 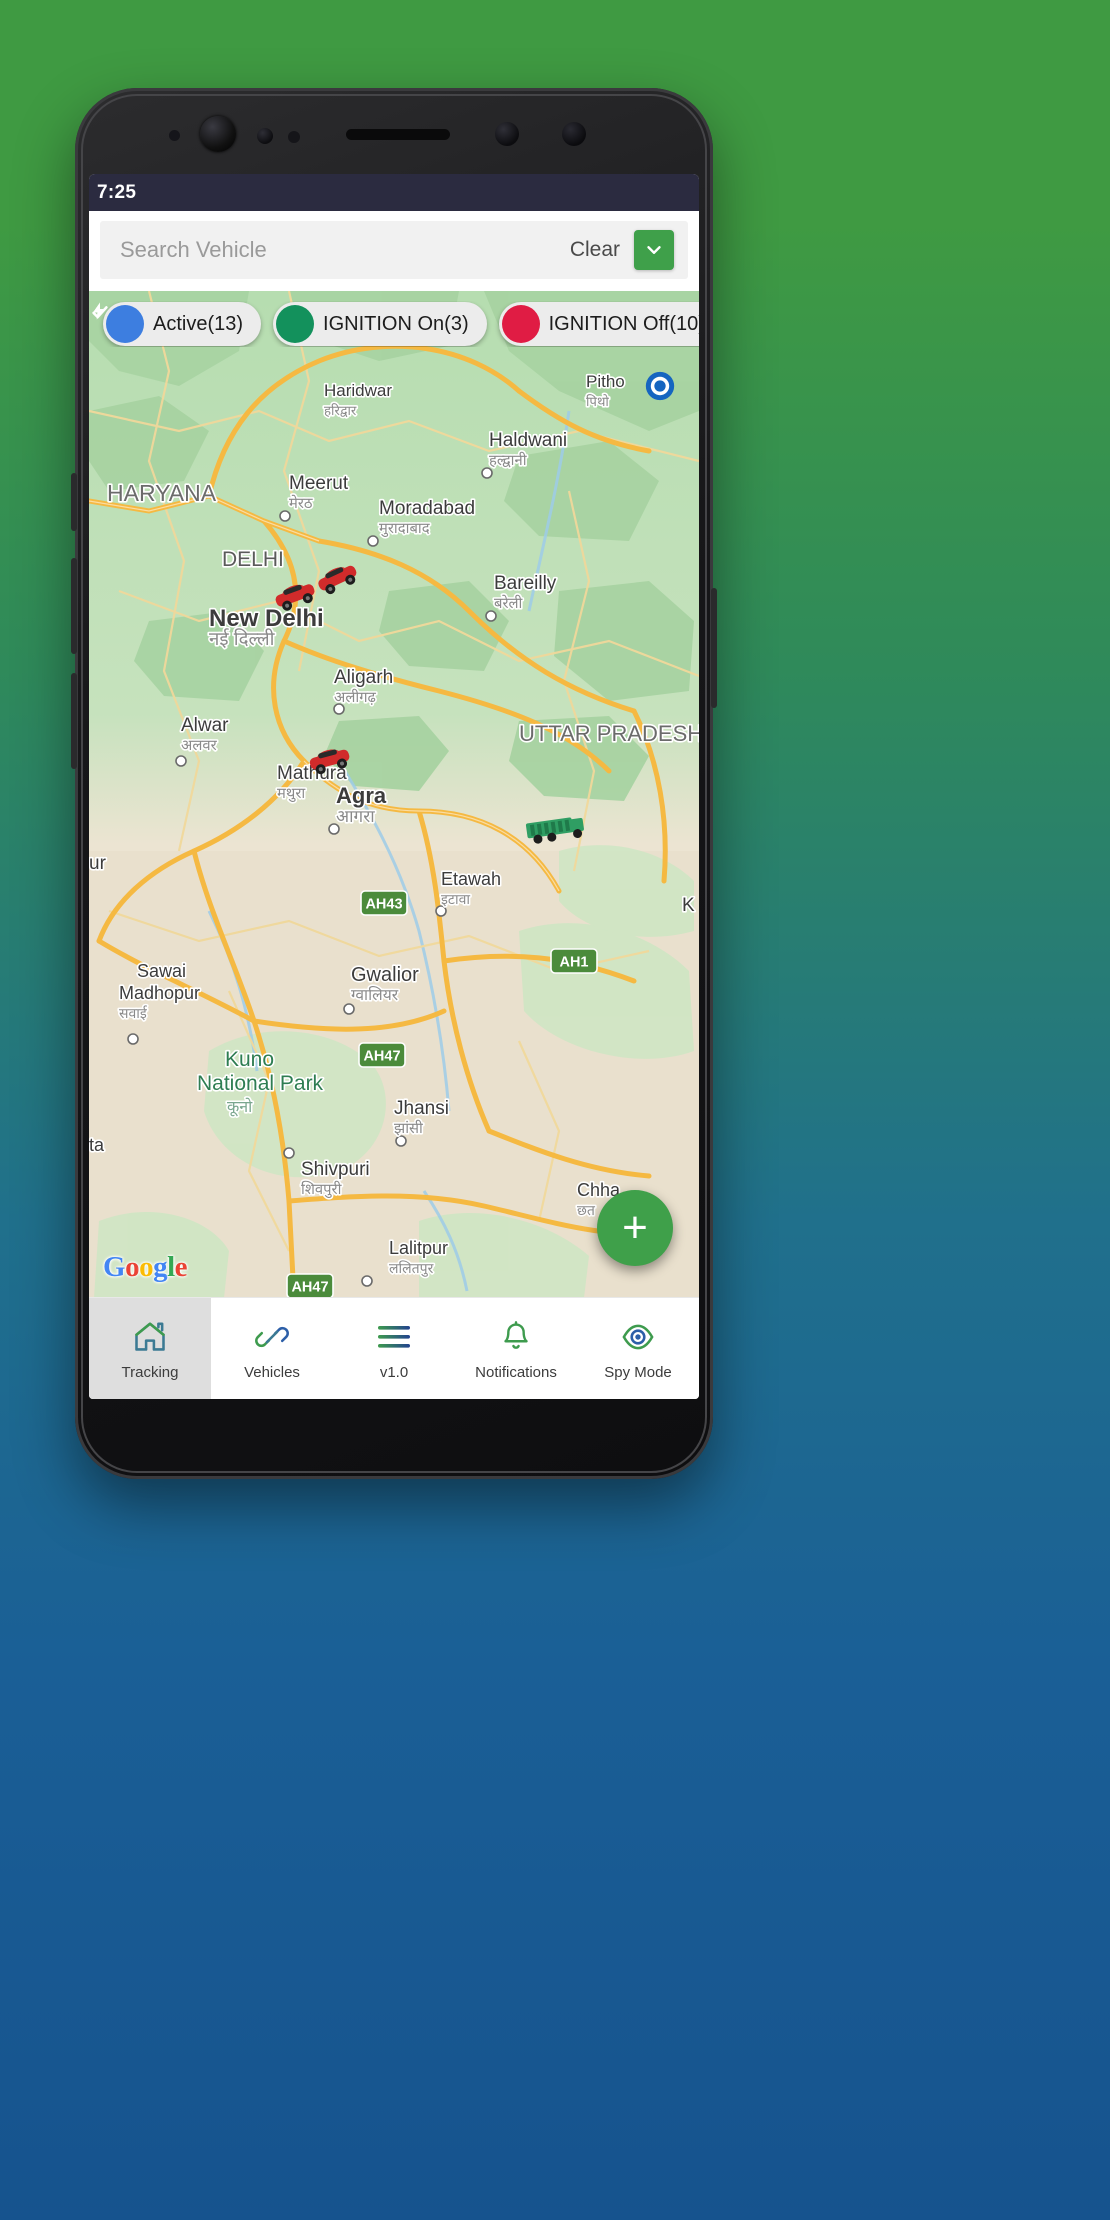 What do you see at coordinates (240, 1107) in the screenshot?
I see `map-park-sublabel: कूनो` at bounding box center [240, 1107].